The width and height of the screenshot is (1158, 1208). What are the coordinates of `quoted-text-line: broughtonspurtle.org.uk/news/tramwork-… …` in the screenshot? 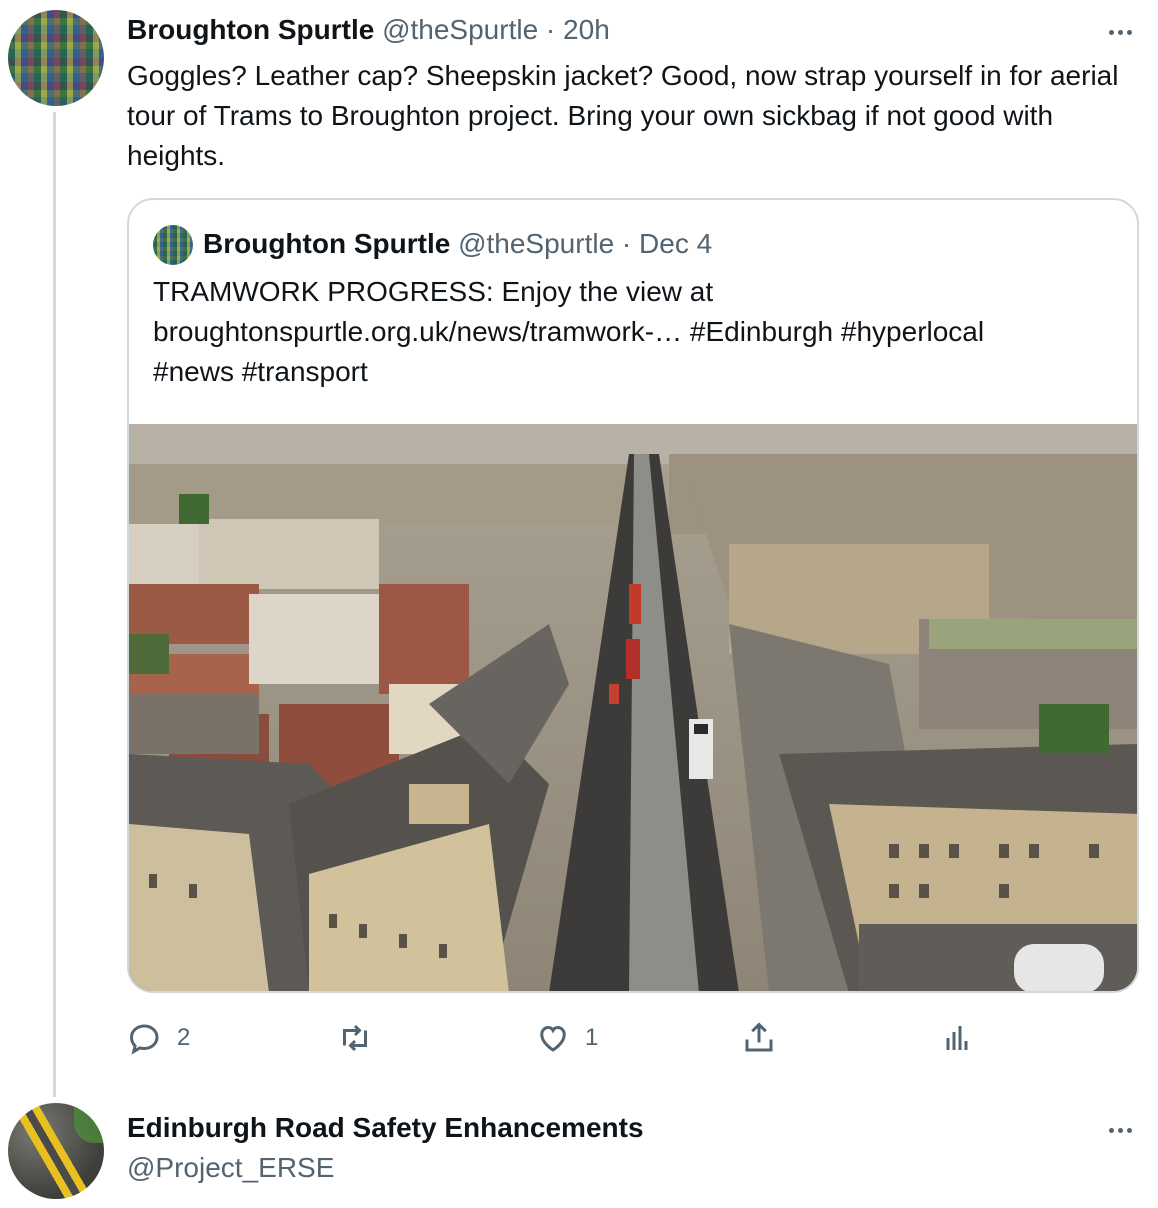 It's located at (569, 331).